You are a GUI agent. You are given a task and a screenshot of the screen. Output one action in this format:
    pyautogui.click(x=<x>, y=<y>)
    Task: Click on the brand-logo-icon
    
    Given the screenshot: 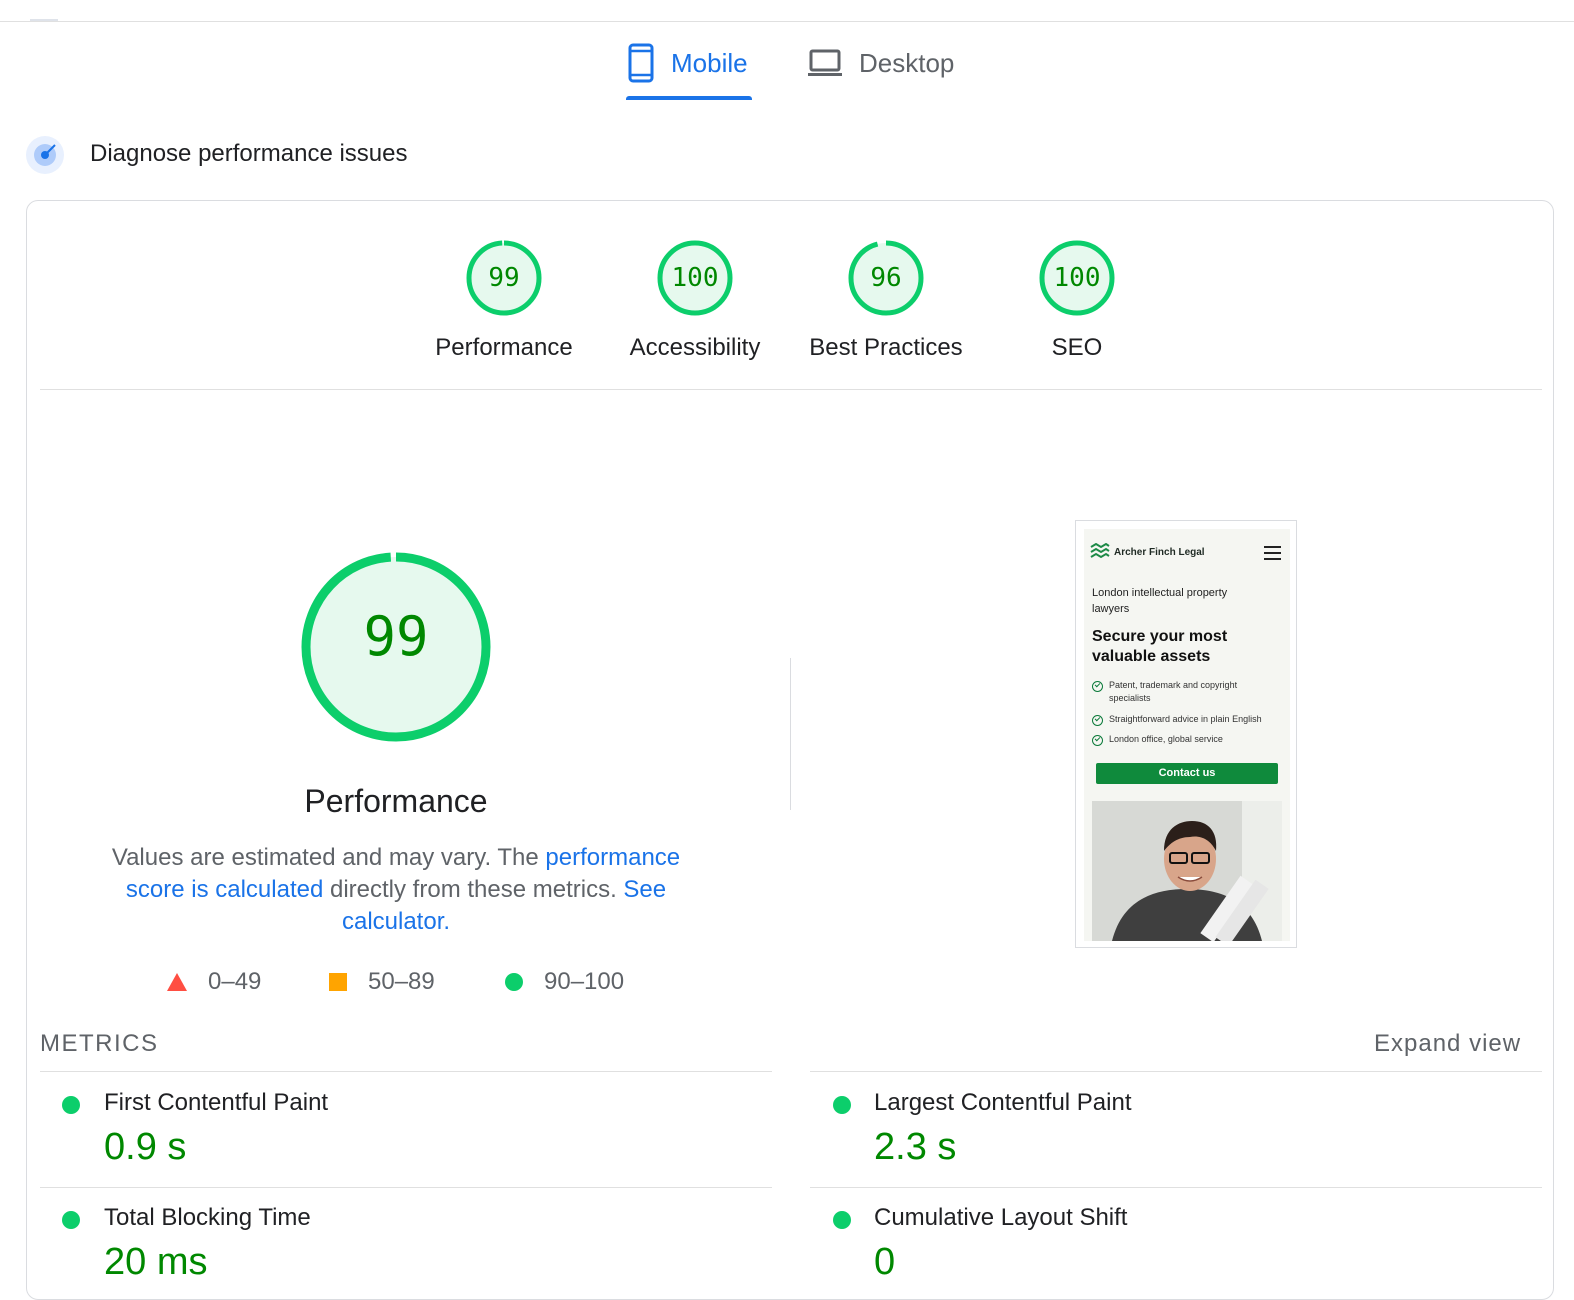 What is the action you would take?
    pyautogui.click(x=1100, y=551)
    